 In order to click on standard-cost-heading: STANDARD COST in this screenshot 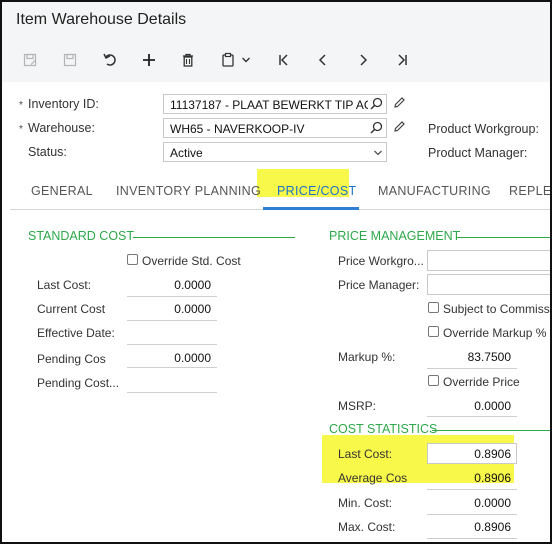, I will do `click(81, 236)`.